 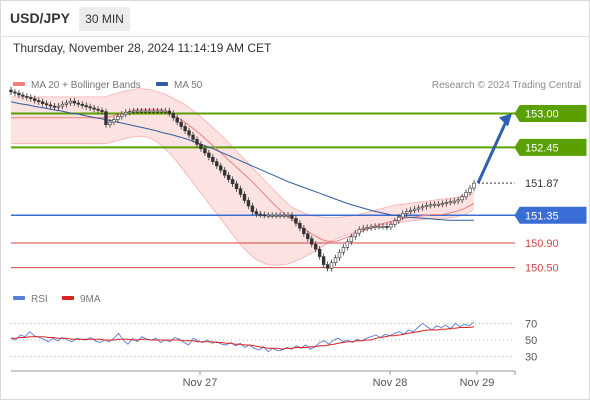 What do you see at coordinates (531, 324) in the screenshot?
I see `rsi-tick-label: 70` at bounding box center [531, 324].